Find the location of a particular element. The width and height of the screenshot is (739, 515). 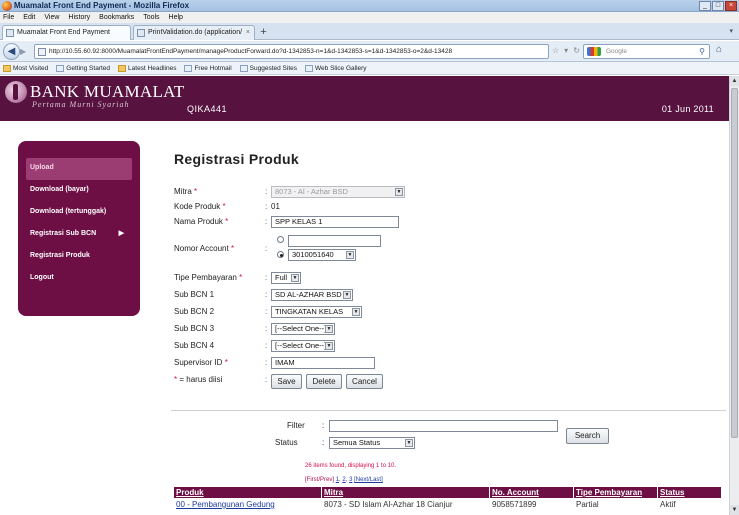

tipe-pembayaran-label: Tipe Pembayaran is located at coordinates (205, 277).